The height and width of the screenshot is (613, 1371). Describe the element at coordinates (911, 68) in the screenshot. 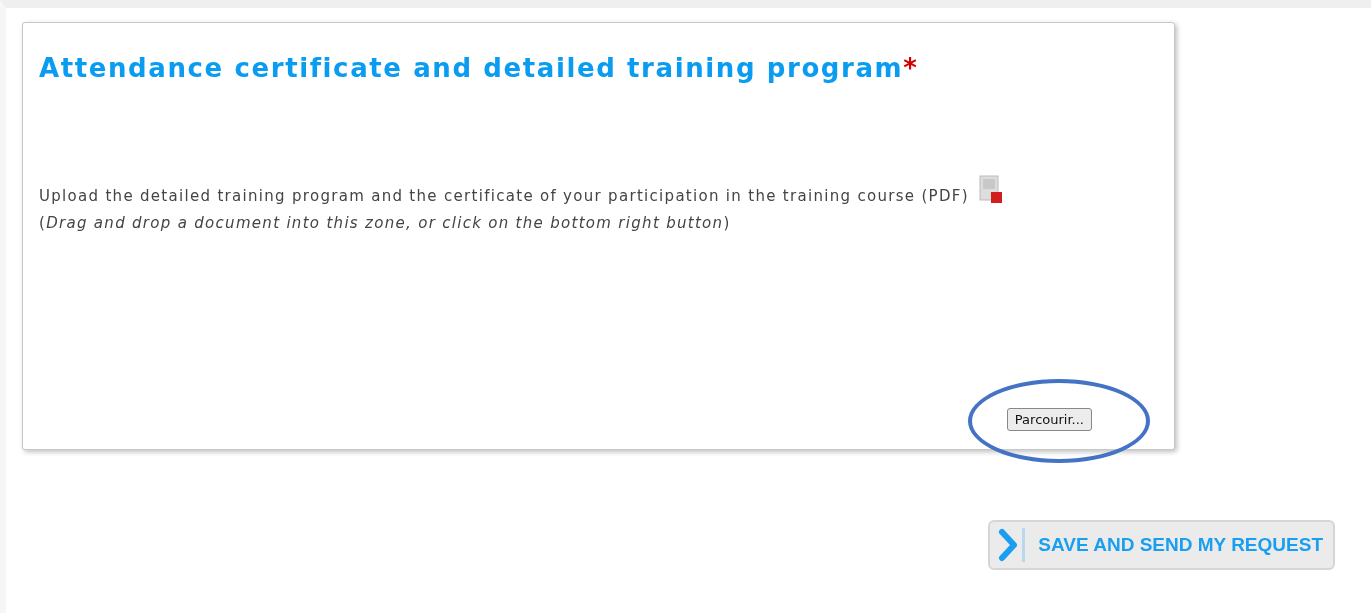

I see `required-mark: *` at that location.